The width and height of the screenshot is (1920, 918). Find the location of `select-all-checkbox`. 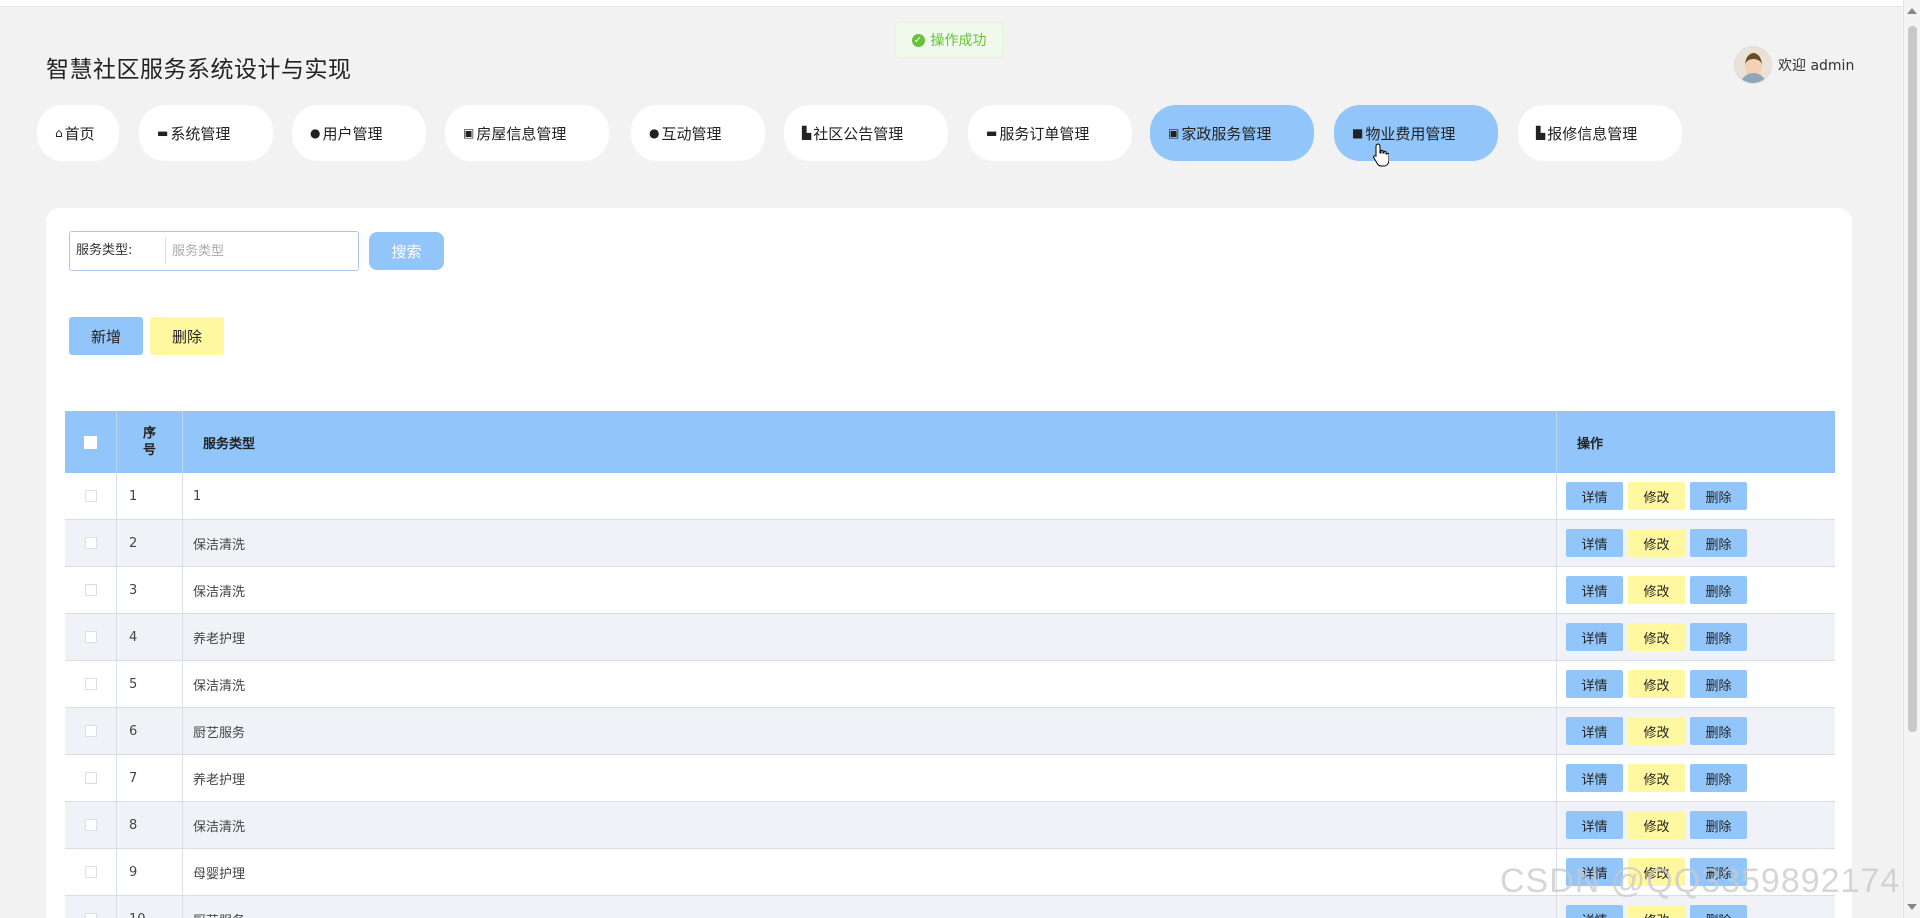

select-all-checkbox is located at coordinates (91, 442).